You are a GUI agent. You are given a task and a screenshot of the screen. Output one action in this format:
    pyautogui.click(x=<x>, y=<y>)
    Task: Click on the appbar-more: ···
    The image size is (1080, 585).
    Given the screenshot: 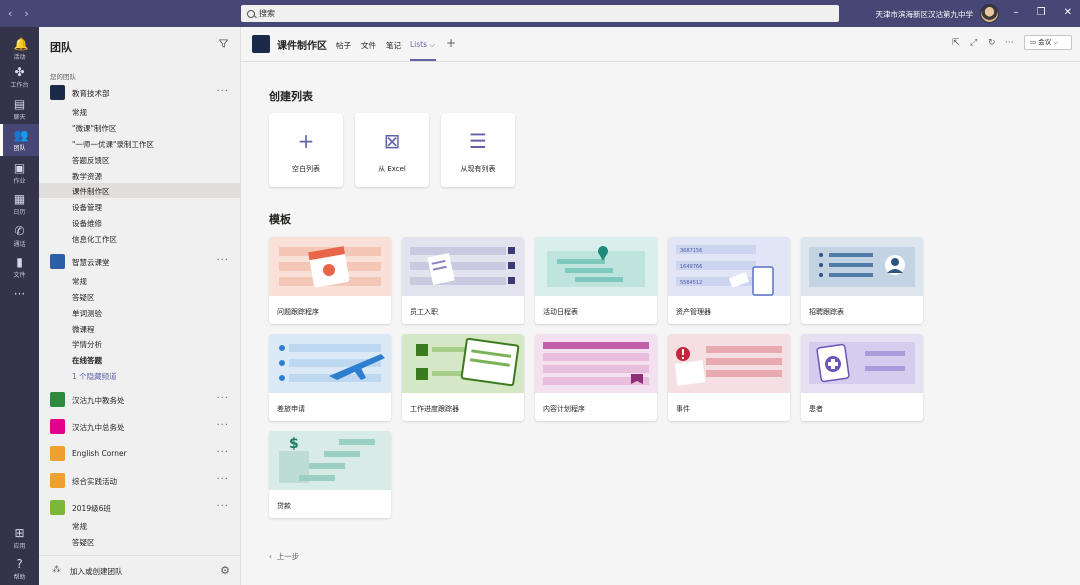 What is the action you would take?
    pyautogui.click(x=19, y=299)
    